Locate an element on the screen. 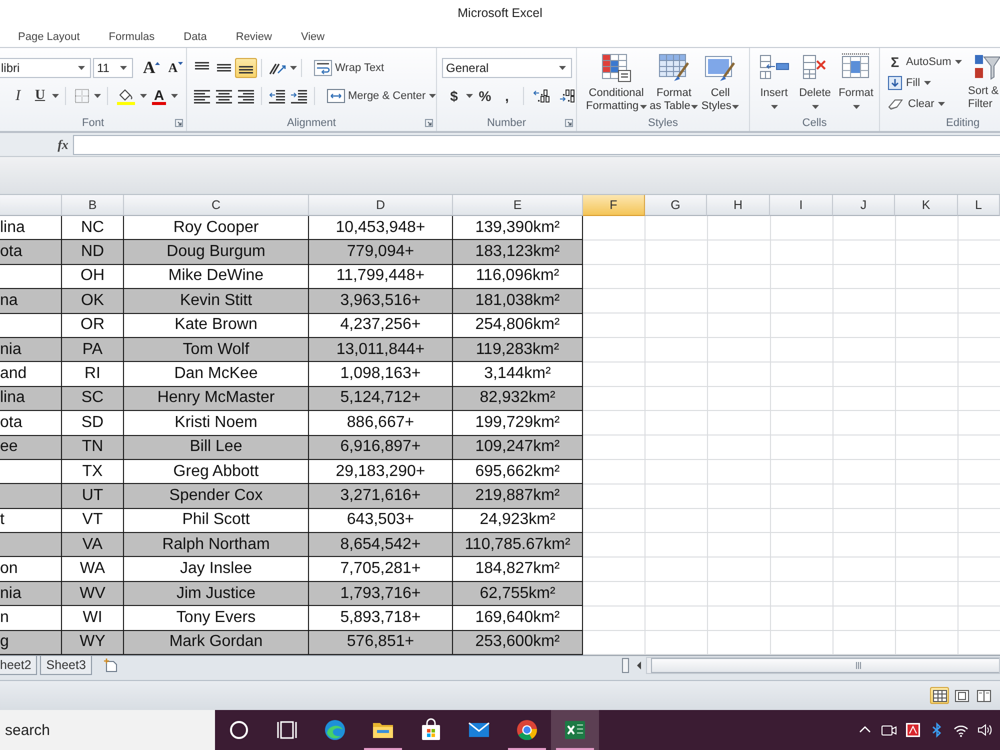  table-cell: n is located at coordinates (31, 618).